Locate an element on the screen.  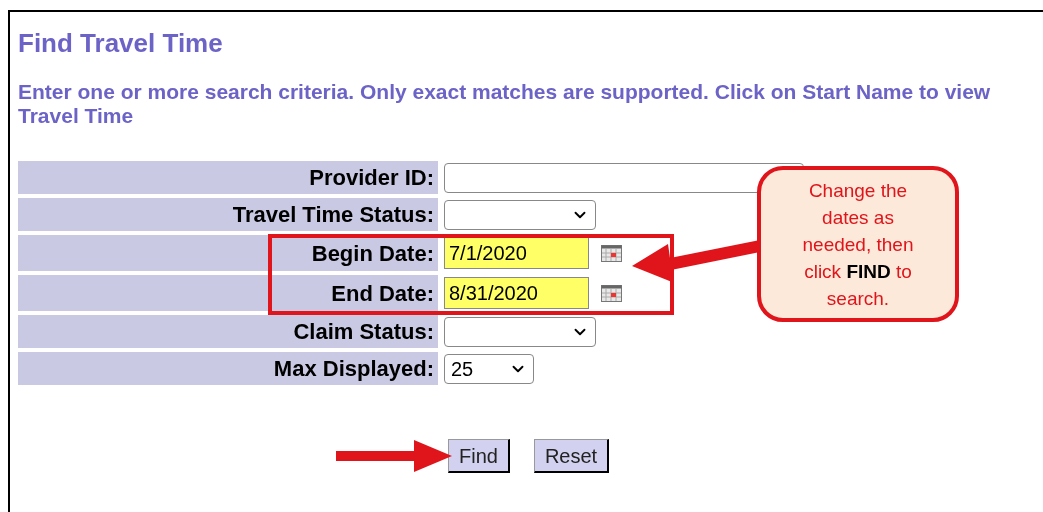
reset-button: Reset is located at coordinates (571, 456).